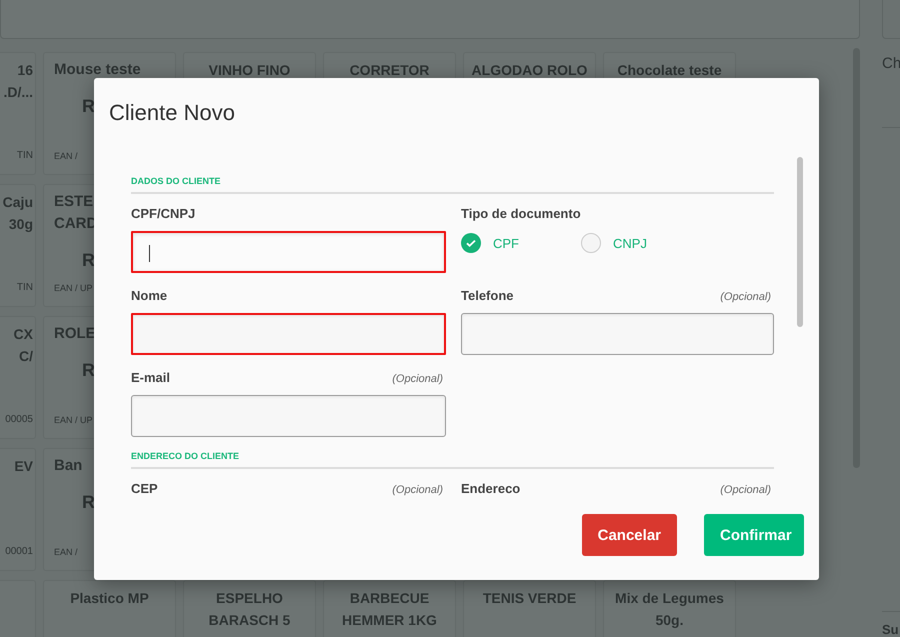  What do you see at coordinates (20, 224) in the screenshot?
I see `product-name: 30g` at bounding box center [20, 224].